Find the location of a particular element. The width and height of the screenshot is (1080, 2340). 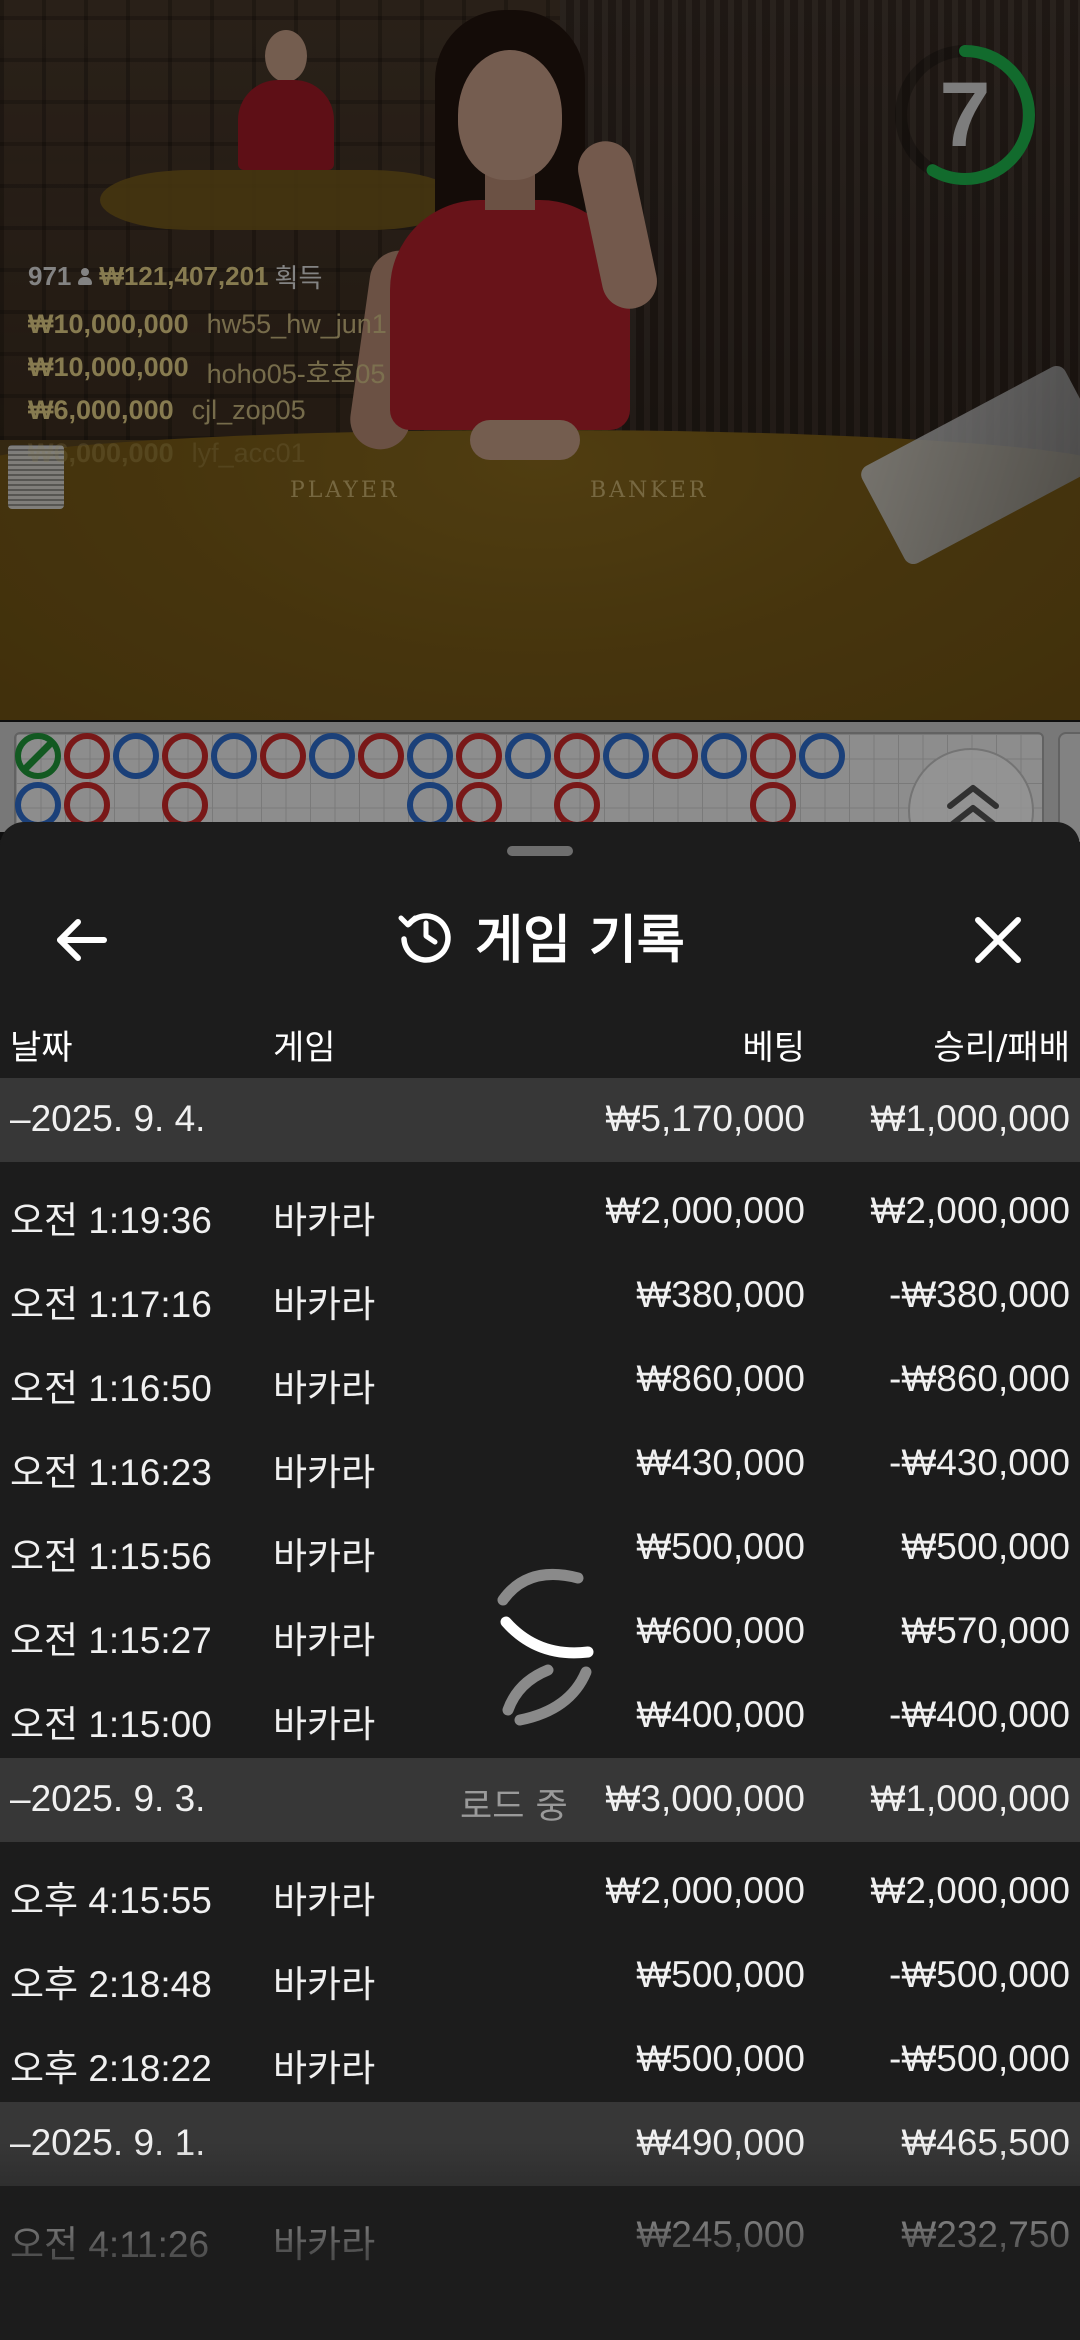

winner-name: cjl_zop05 is located at coordinates (248, 410).